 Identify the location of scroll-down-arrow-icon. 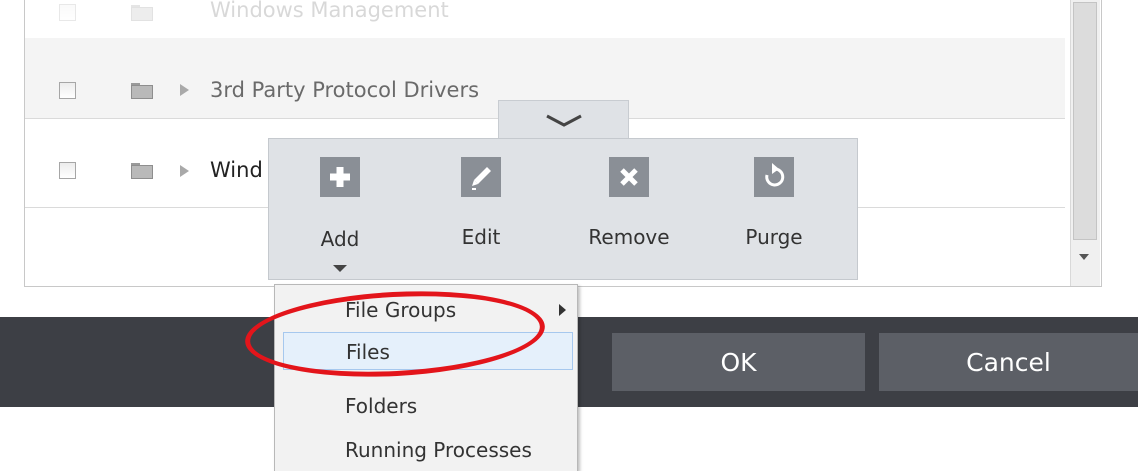
(1084, 257).